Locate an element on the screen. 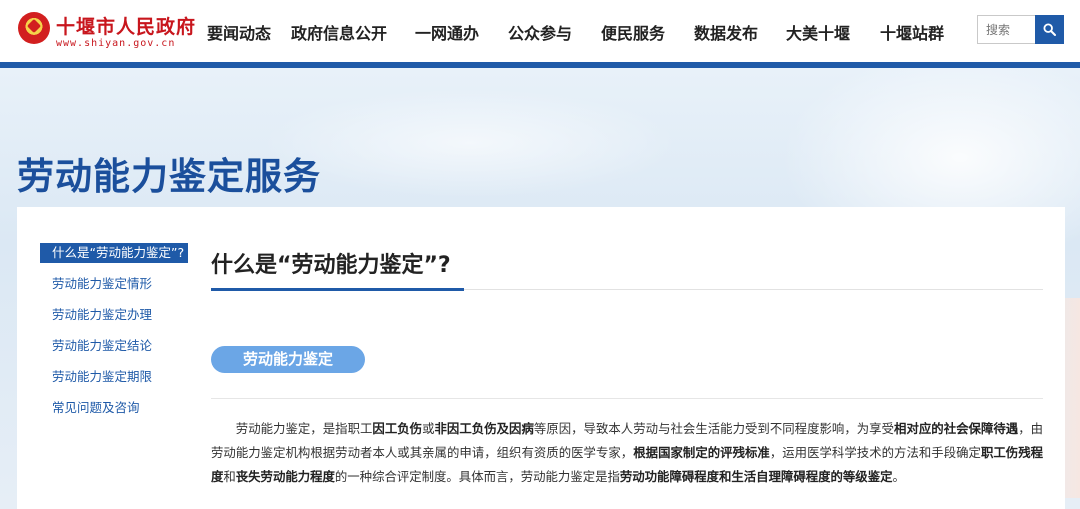  logo-url: www.shiyan.gov.cn is located at coordinates (116, 43).